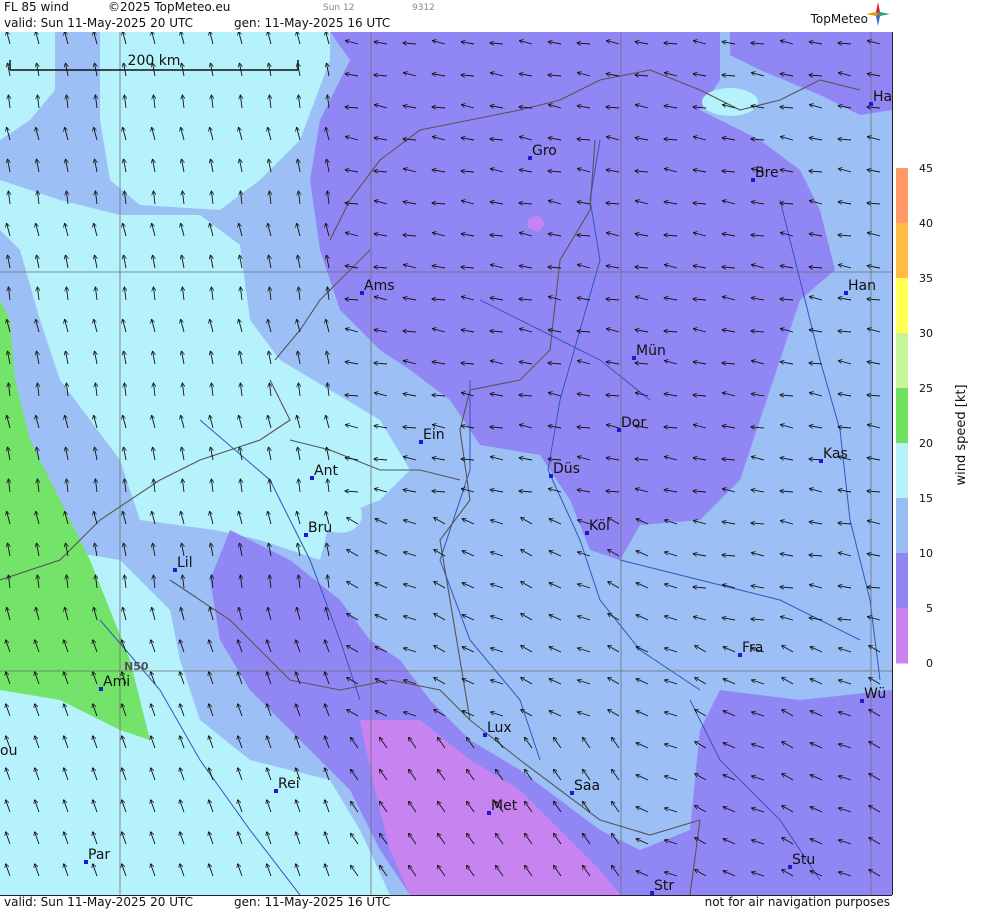 The width and height of the screenshot is (983, 913). Describe the element at coordinates (136, 666) in the screenshot. I see `latitude-label: N50` at that location.